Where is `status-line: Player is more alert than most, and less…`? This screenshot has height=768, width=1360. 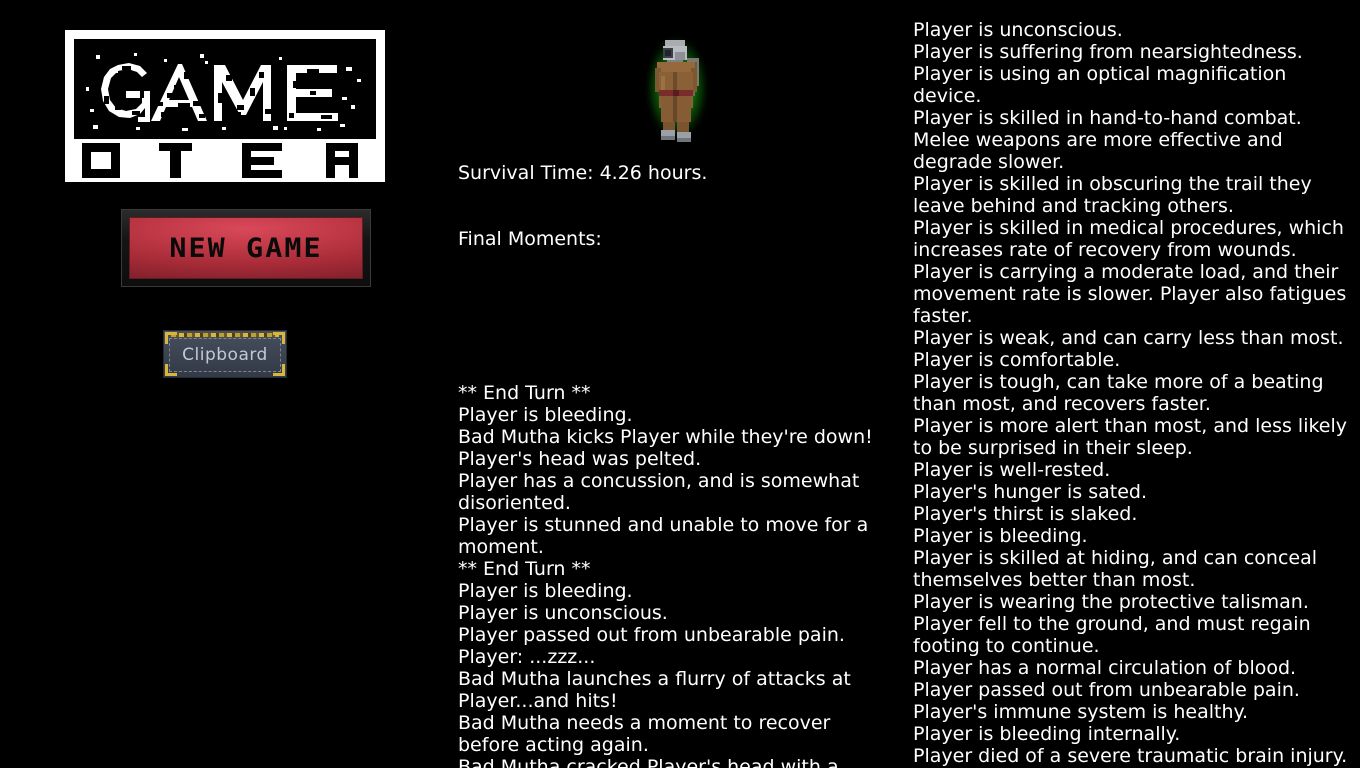 status-line: Player is more alert than most, and less… is located at coordinates (1130, 437).